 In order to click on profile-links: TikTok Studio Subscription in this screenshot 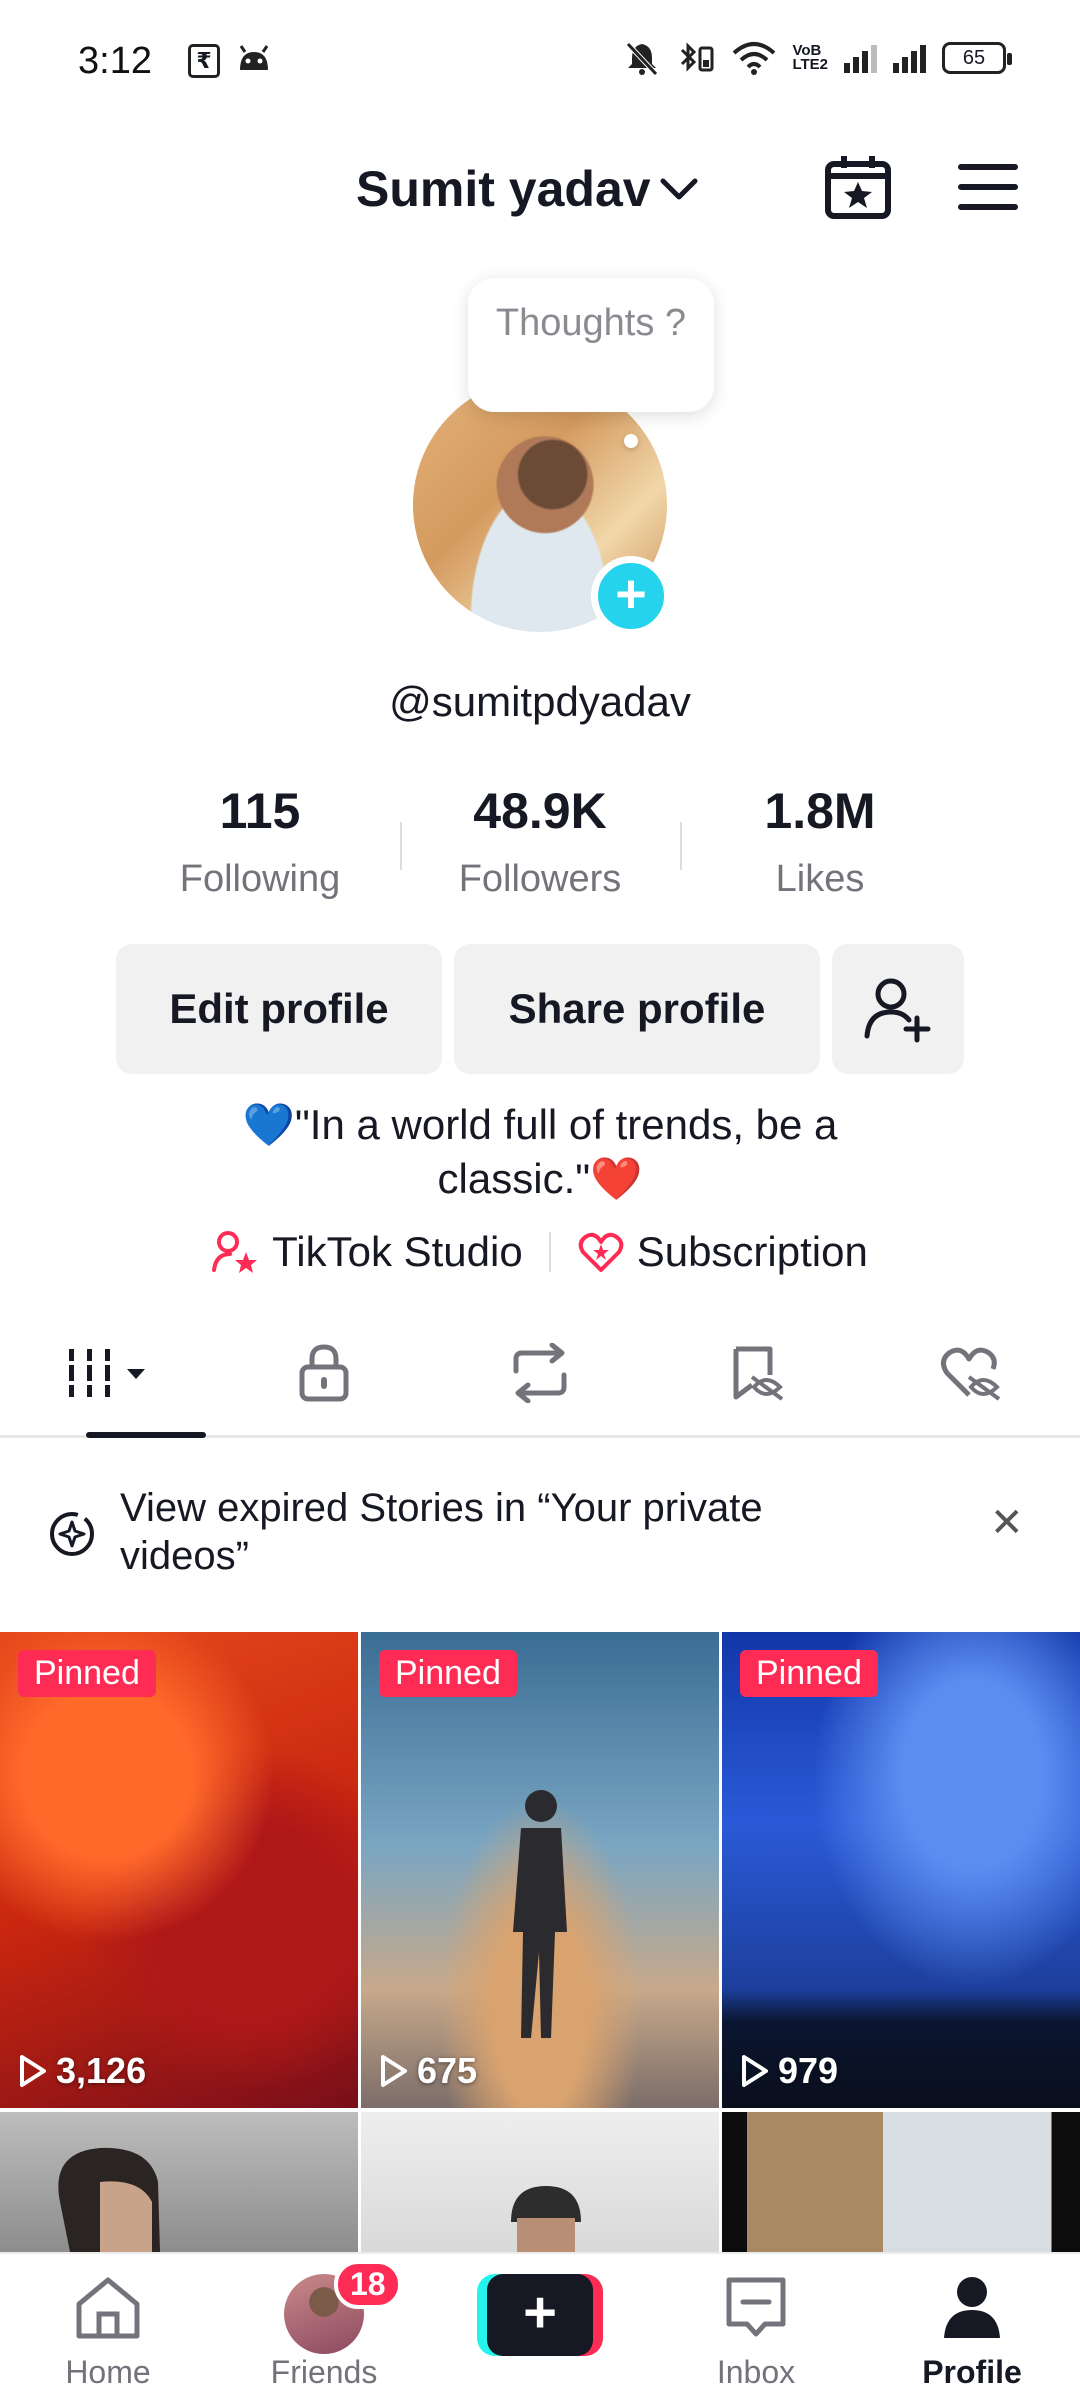, I will do `click(540, 1252)`.